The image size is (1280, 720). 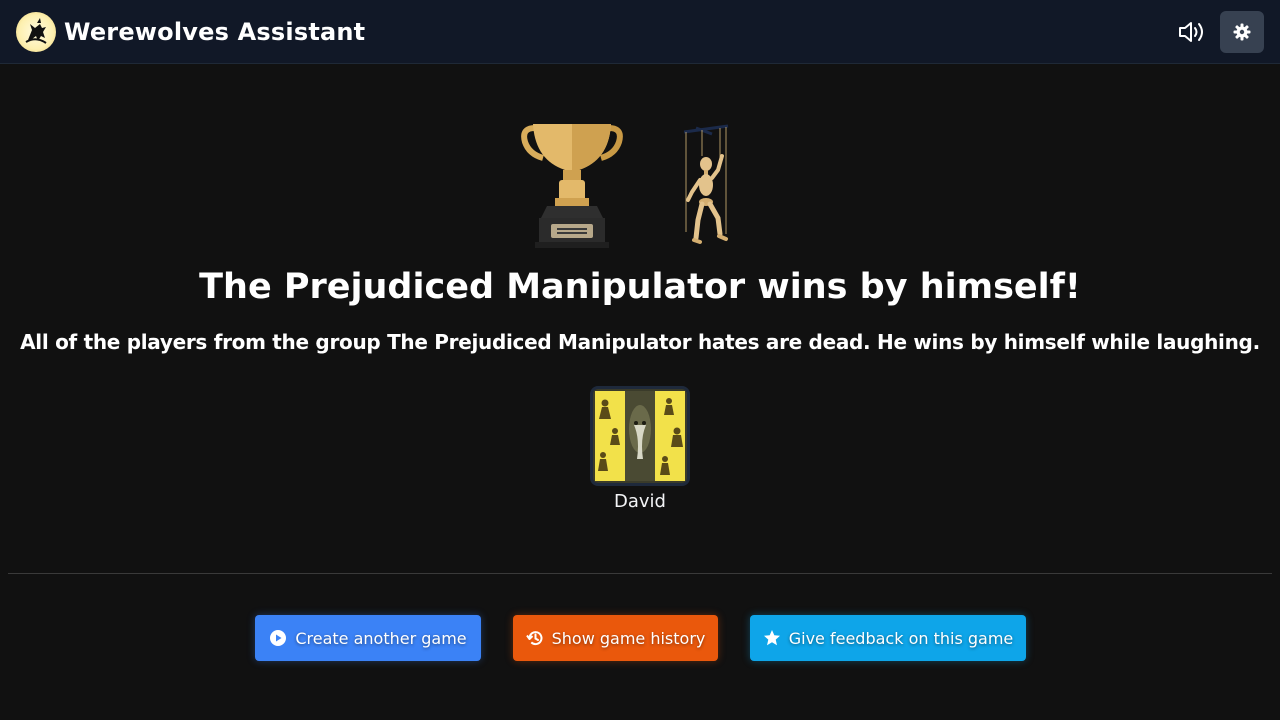 What do you see at coordinates (640, 32) in the screenshot?
I see `top-navbar: Werewolves Assistant` at bounding box center [640, 32].